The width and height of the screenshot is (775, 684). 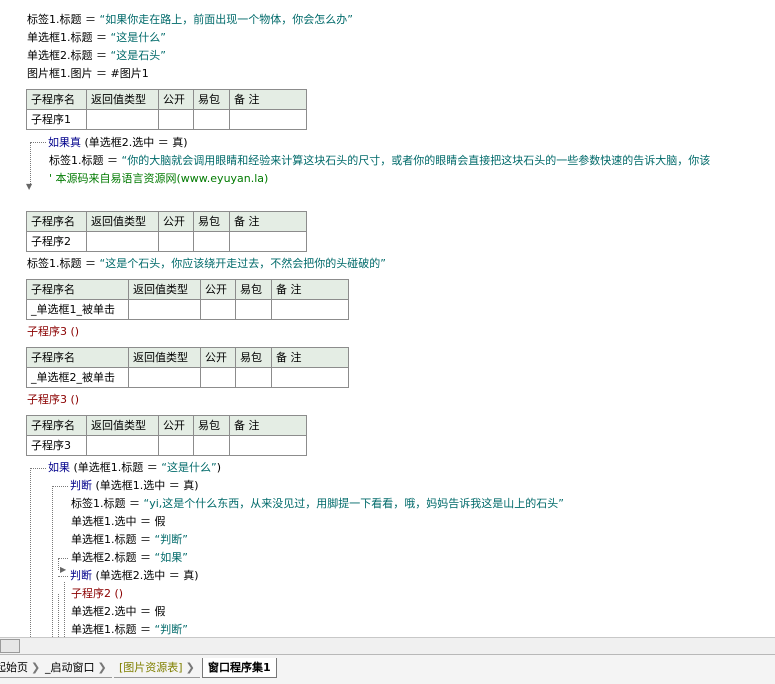 I want to click on tab-startup-window: _启动窗口 ❯, so click(x=76, y=668).